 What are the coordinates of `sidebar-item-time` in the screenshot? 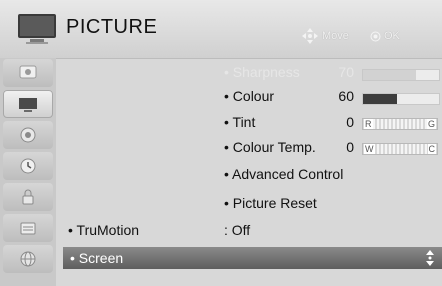 It's located at (28, 166).